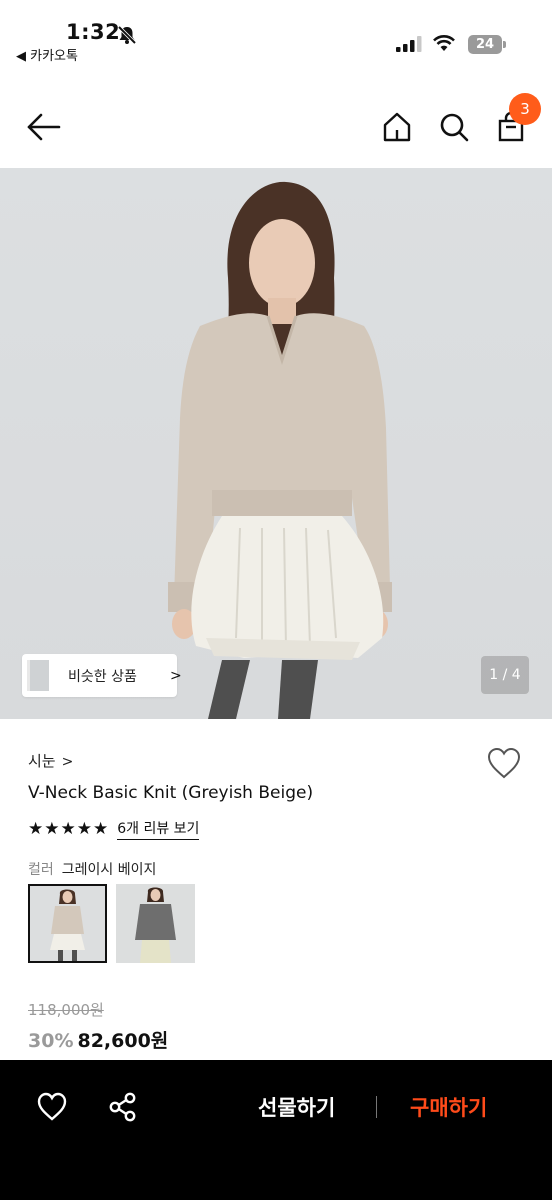  I want to click on similar-products-label: 비슷한 상품, so click(102, 677).